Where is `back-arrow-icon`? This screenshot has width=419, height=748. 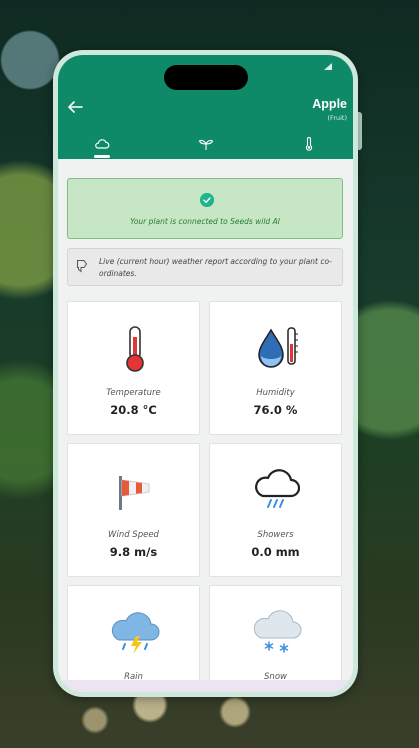 back-arrow-icon is located at coordinates (75, 107).